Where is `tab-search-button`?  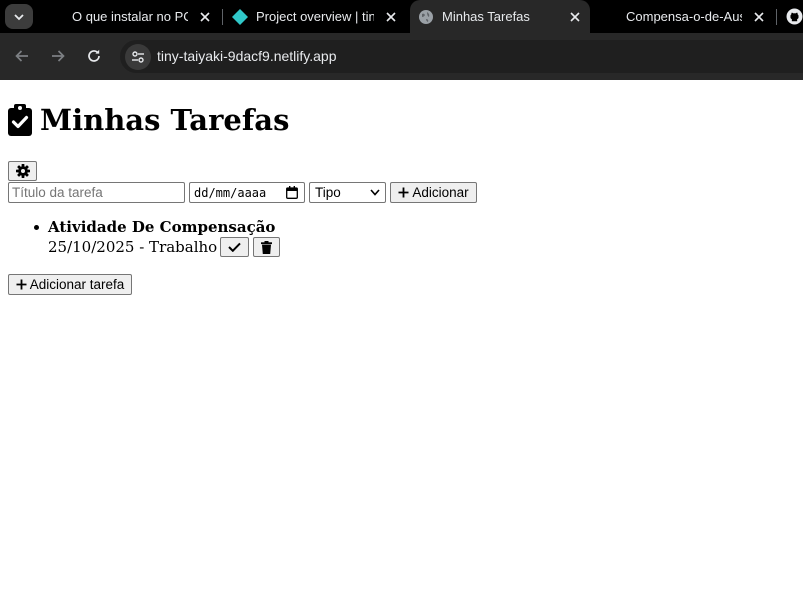
tab-search-button is located at coordinates (19, 16).